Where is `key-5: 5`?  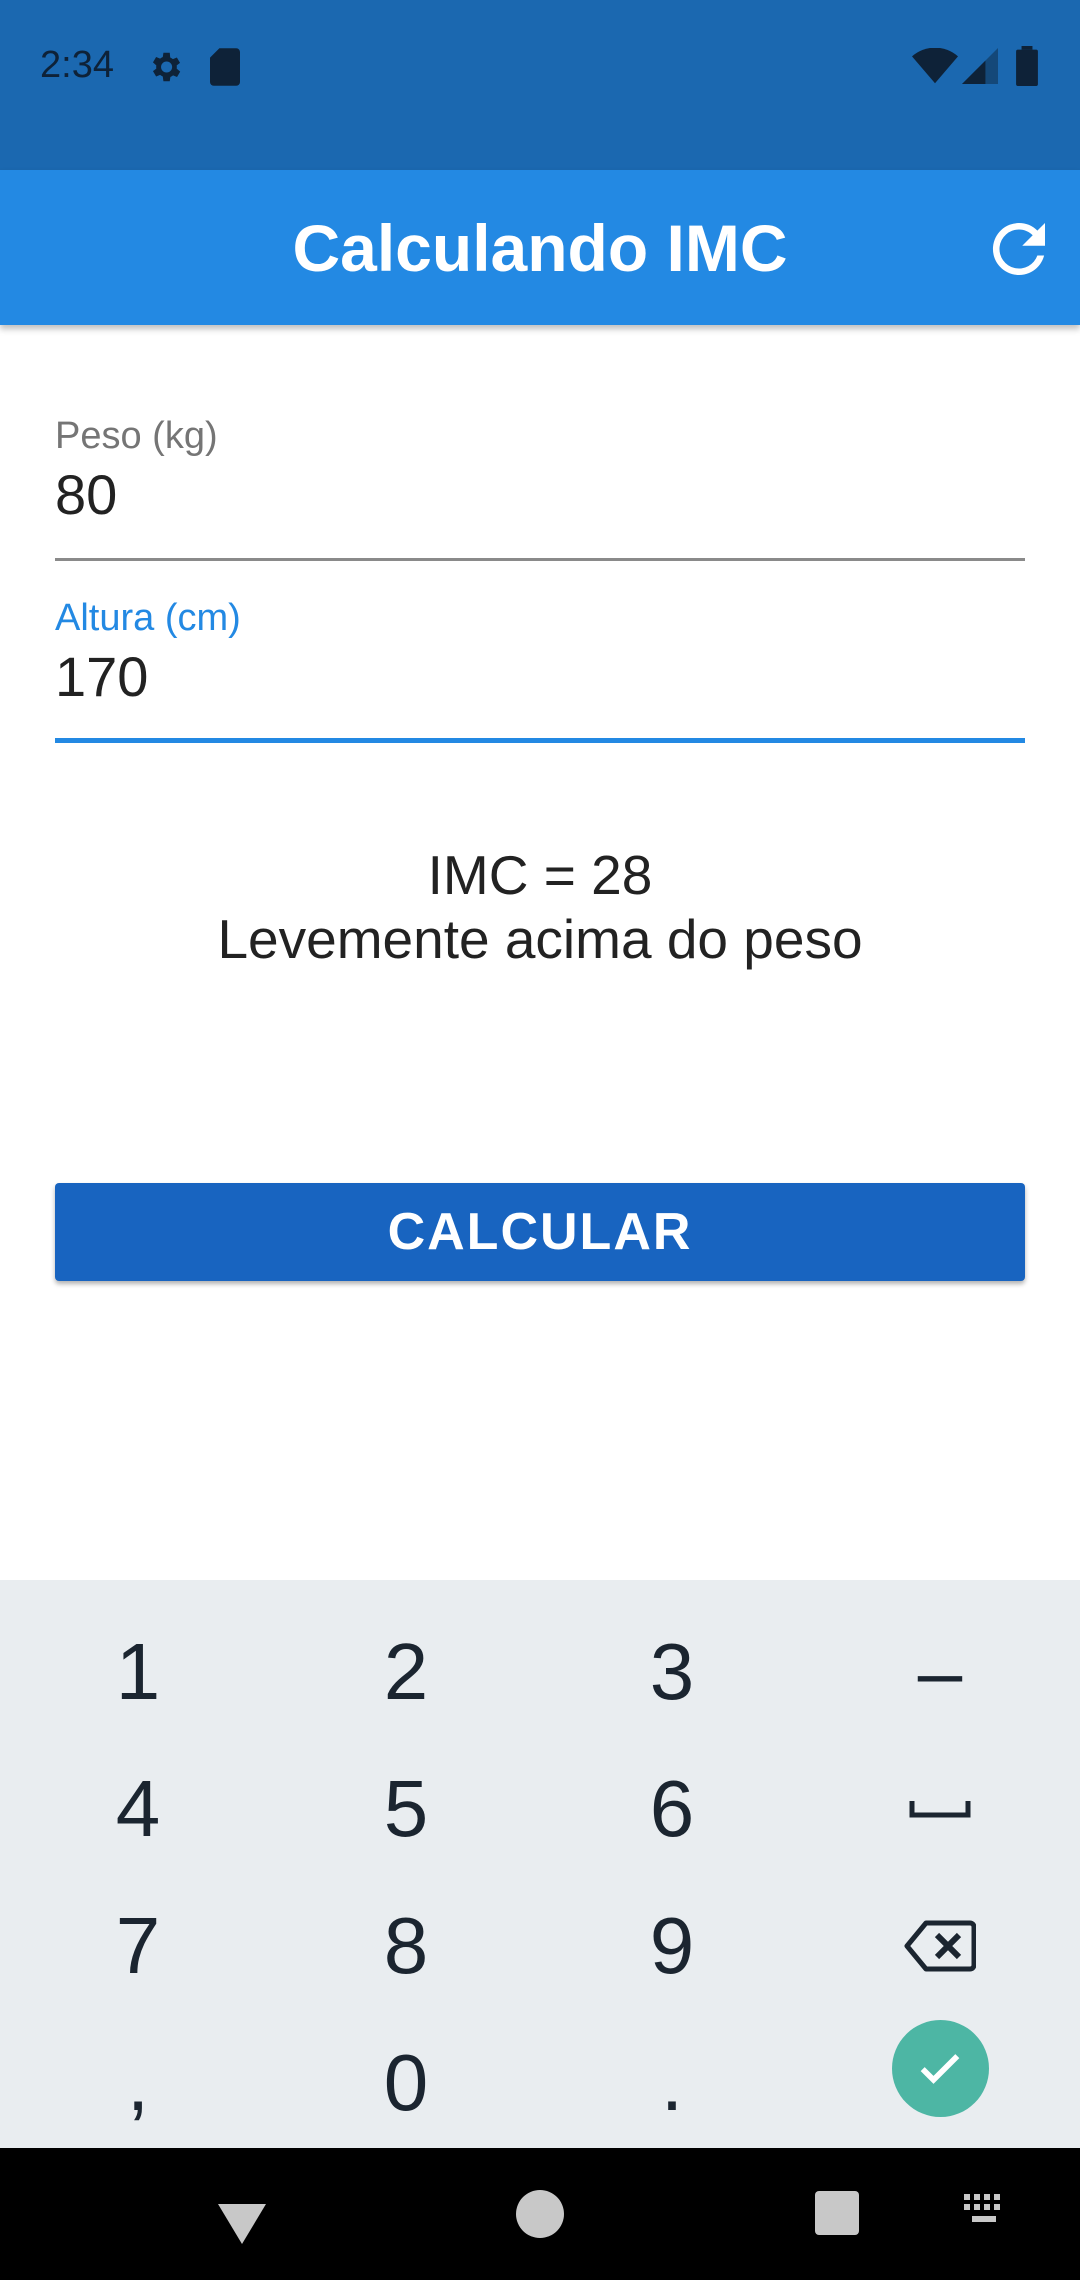
key-5: 5 is located at coordinates (406, 1809).